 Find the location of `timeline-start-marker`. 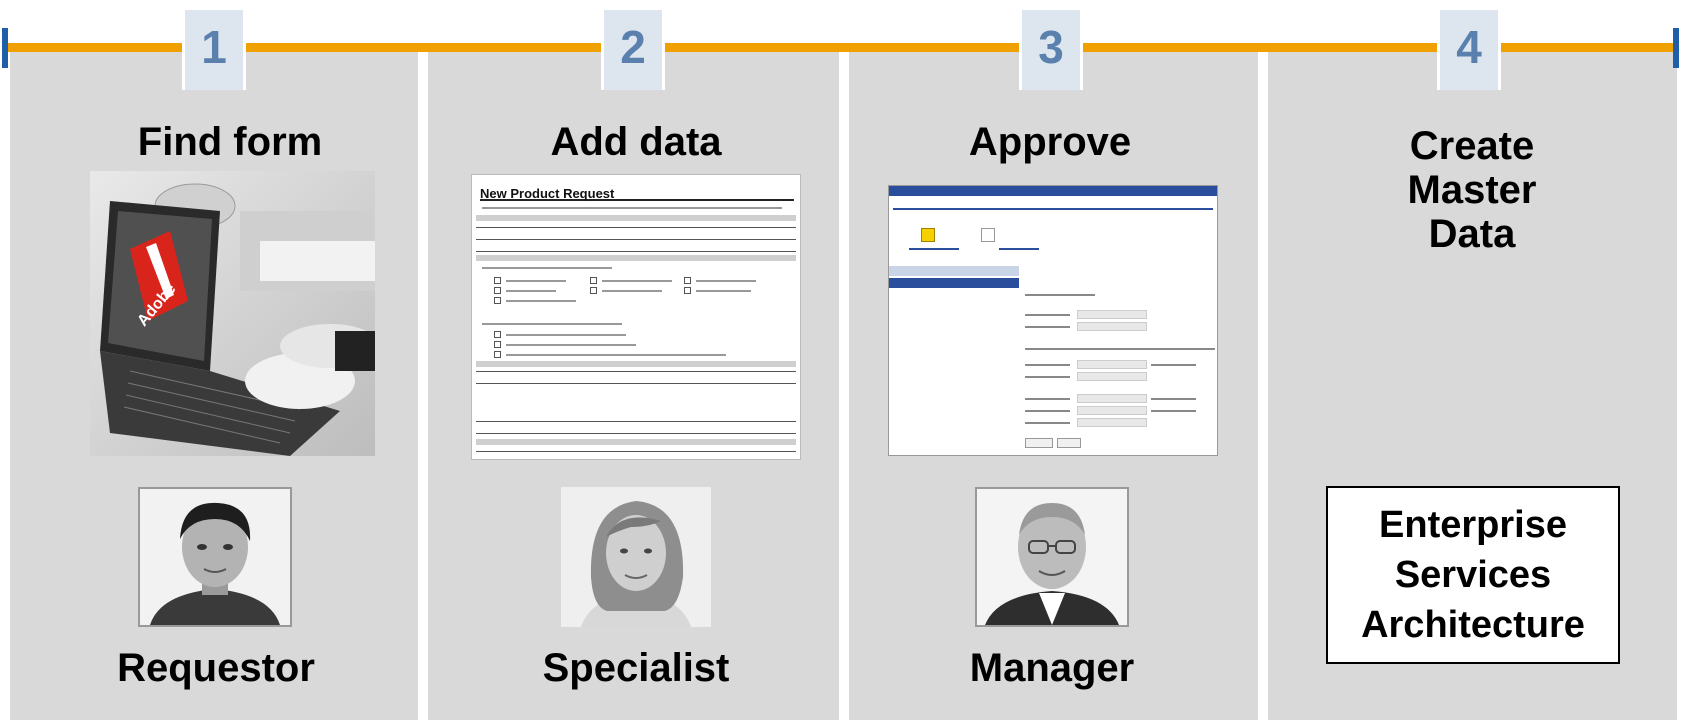

timeline-start-marker is located at coordinates (5, 48).